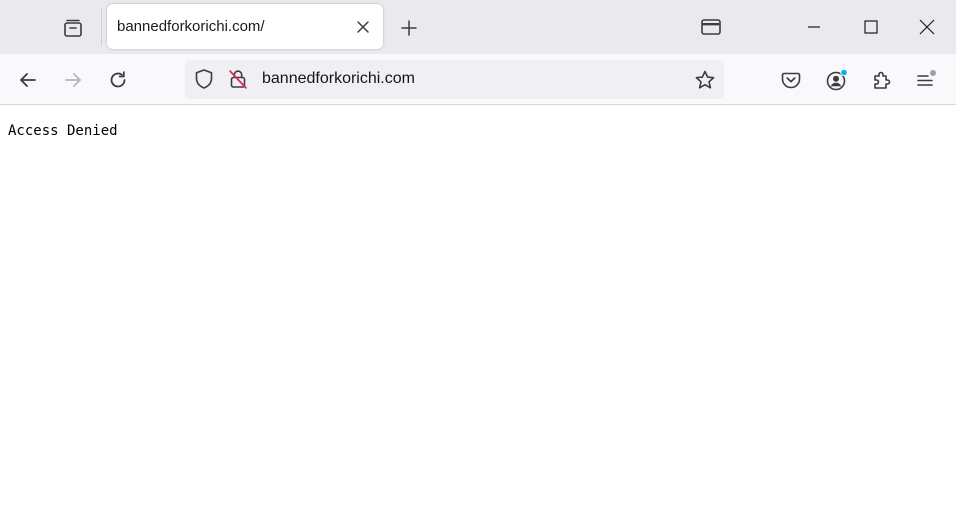 Image resolution: width=956 pixels, height=505 pixels. Describe the element at coordinates (118, 80) in the screenshot. I see `reload-icon` at that location.